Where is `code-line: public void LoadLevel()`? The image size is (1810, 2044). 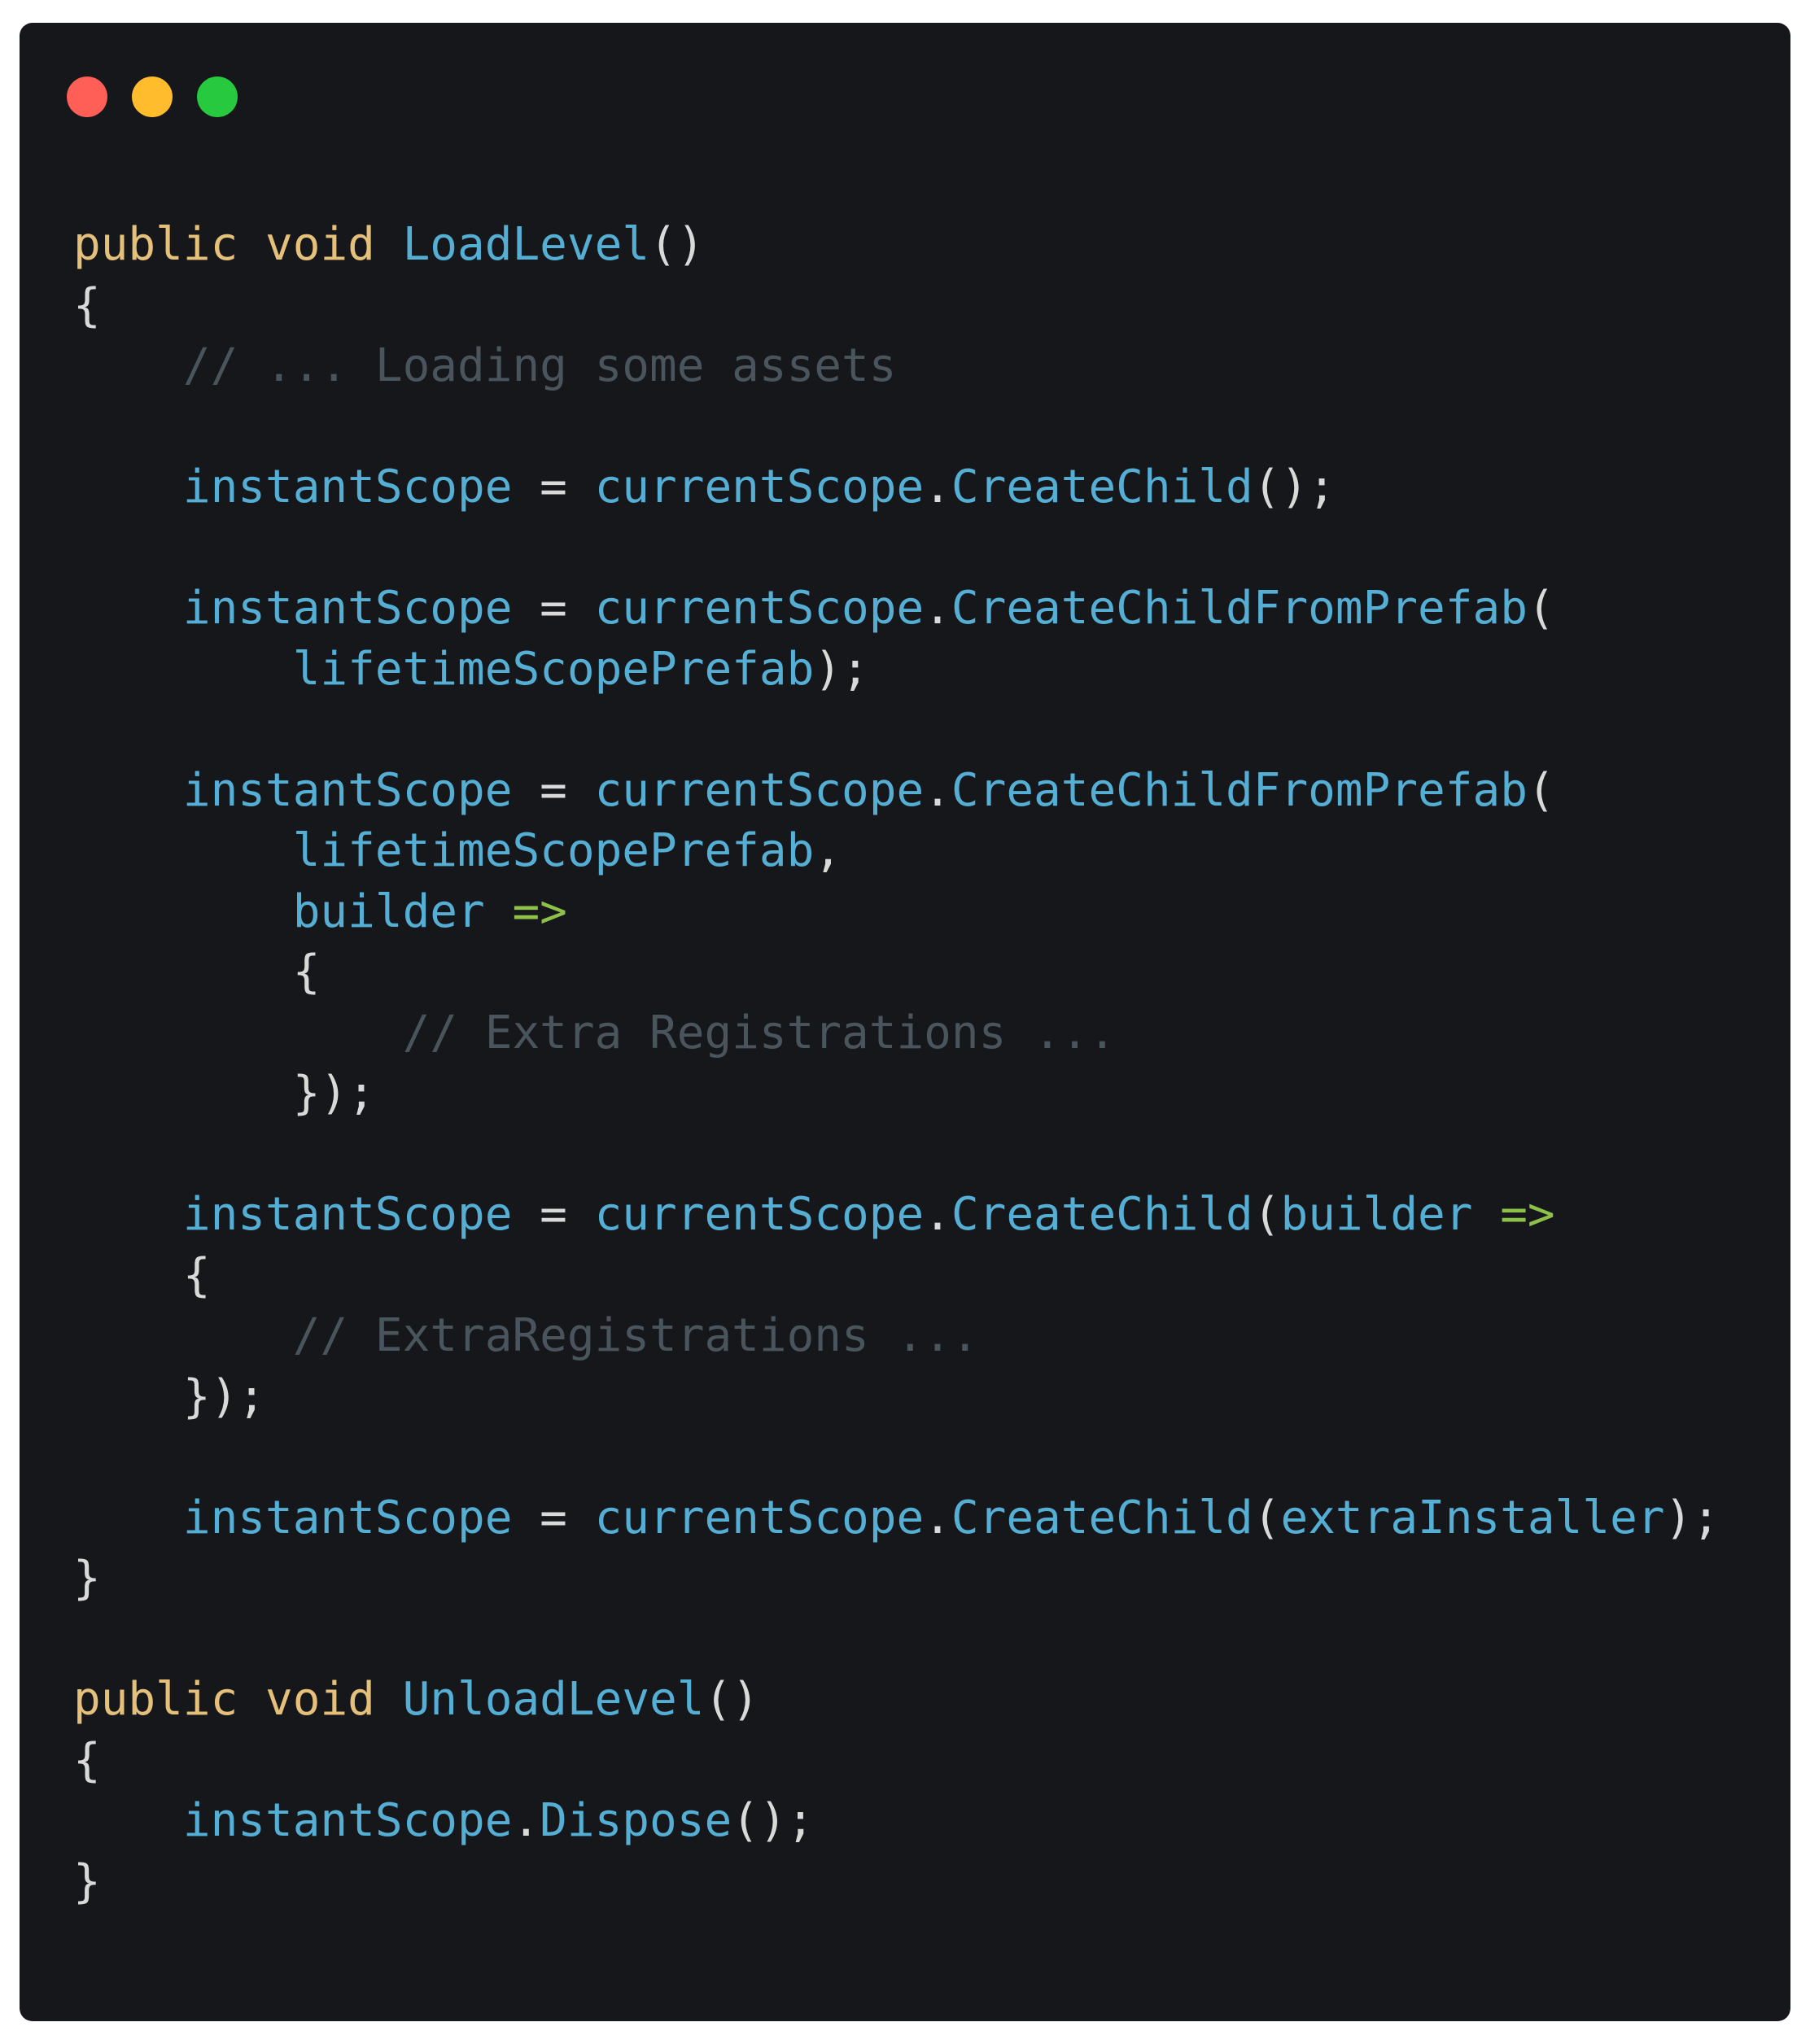 code-line: public void LoadLevel() is located at coordinates (897, 245).